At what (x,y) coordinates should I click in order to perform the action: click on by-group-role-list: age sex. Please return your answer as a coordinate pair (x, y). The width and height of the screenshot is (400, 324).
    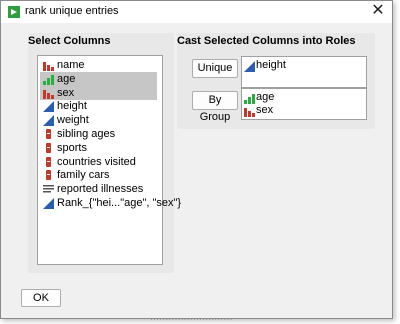
    Looking at the image, I should click on (304, 104).